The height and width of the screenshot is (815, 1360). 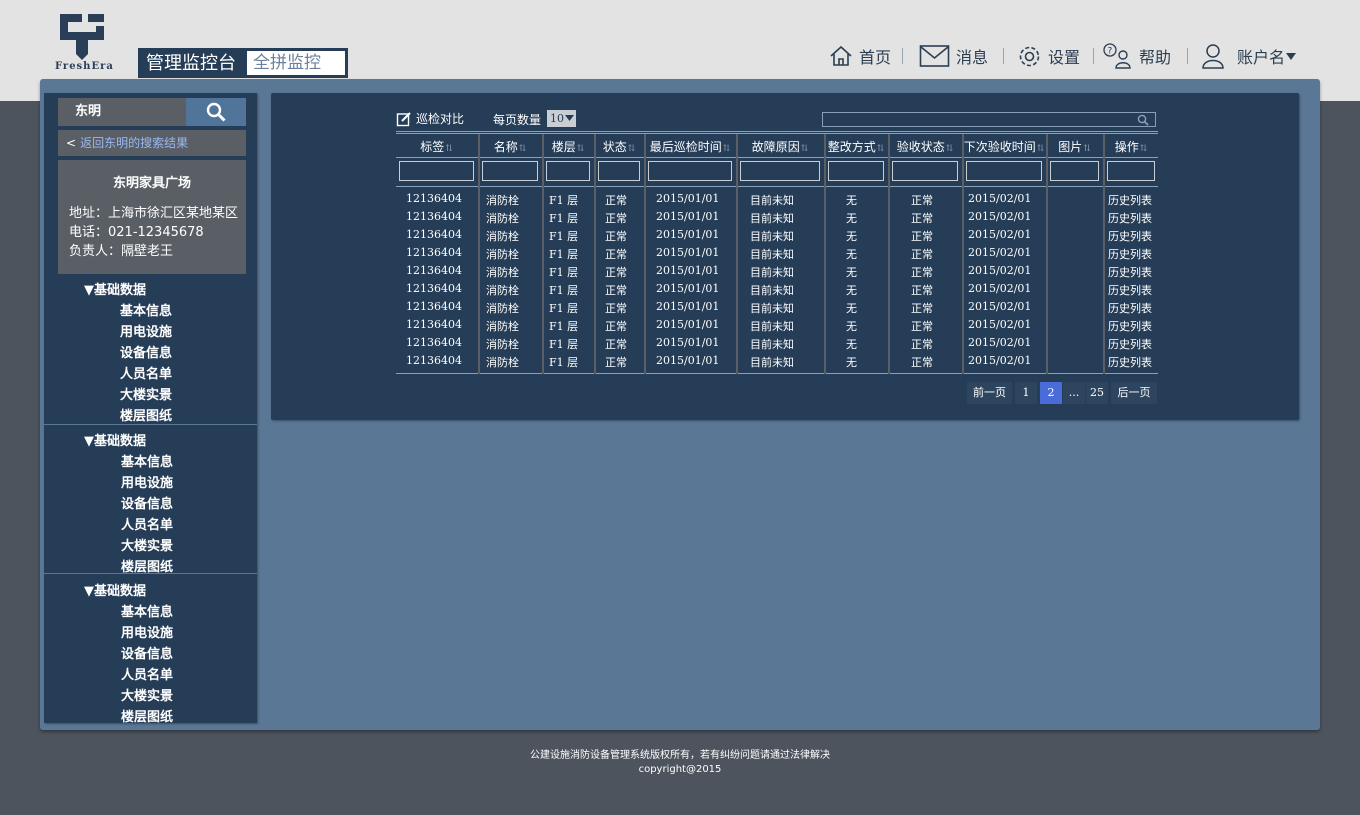 I want to click on column-header-label: 标签, so click(x=432, y=147).